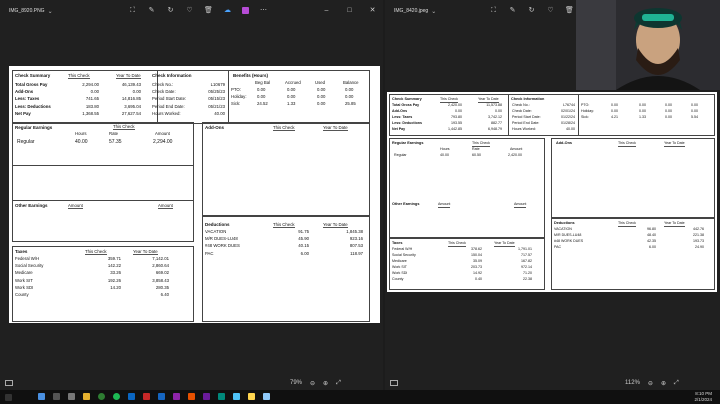  I want to click on app-icon-pale-blue, so click(266, 396).